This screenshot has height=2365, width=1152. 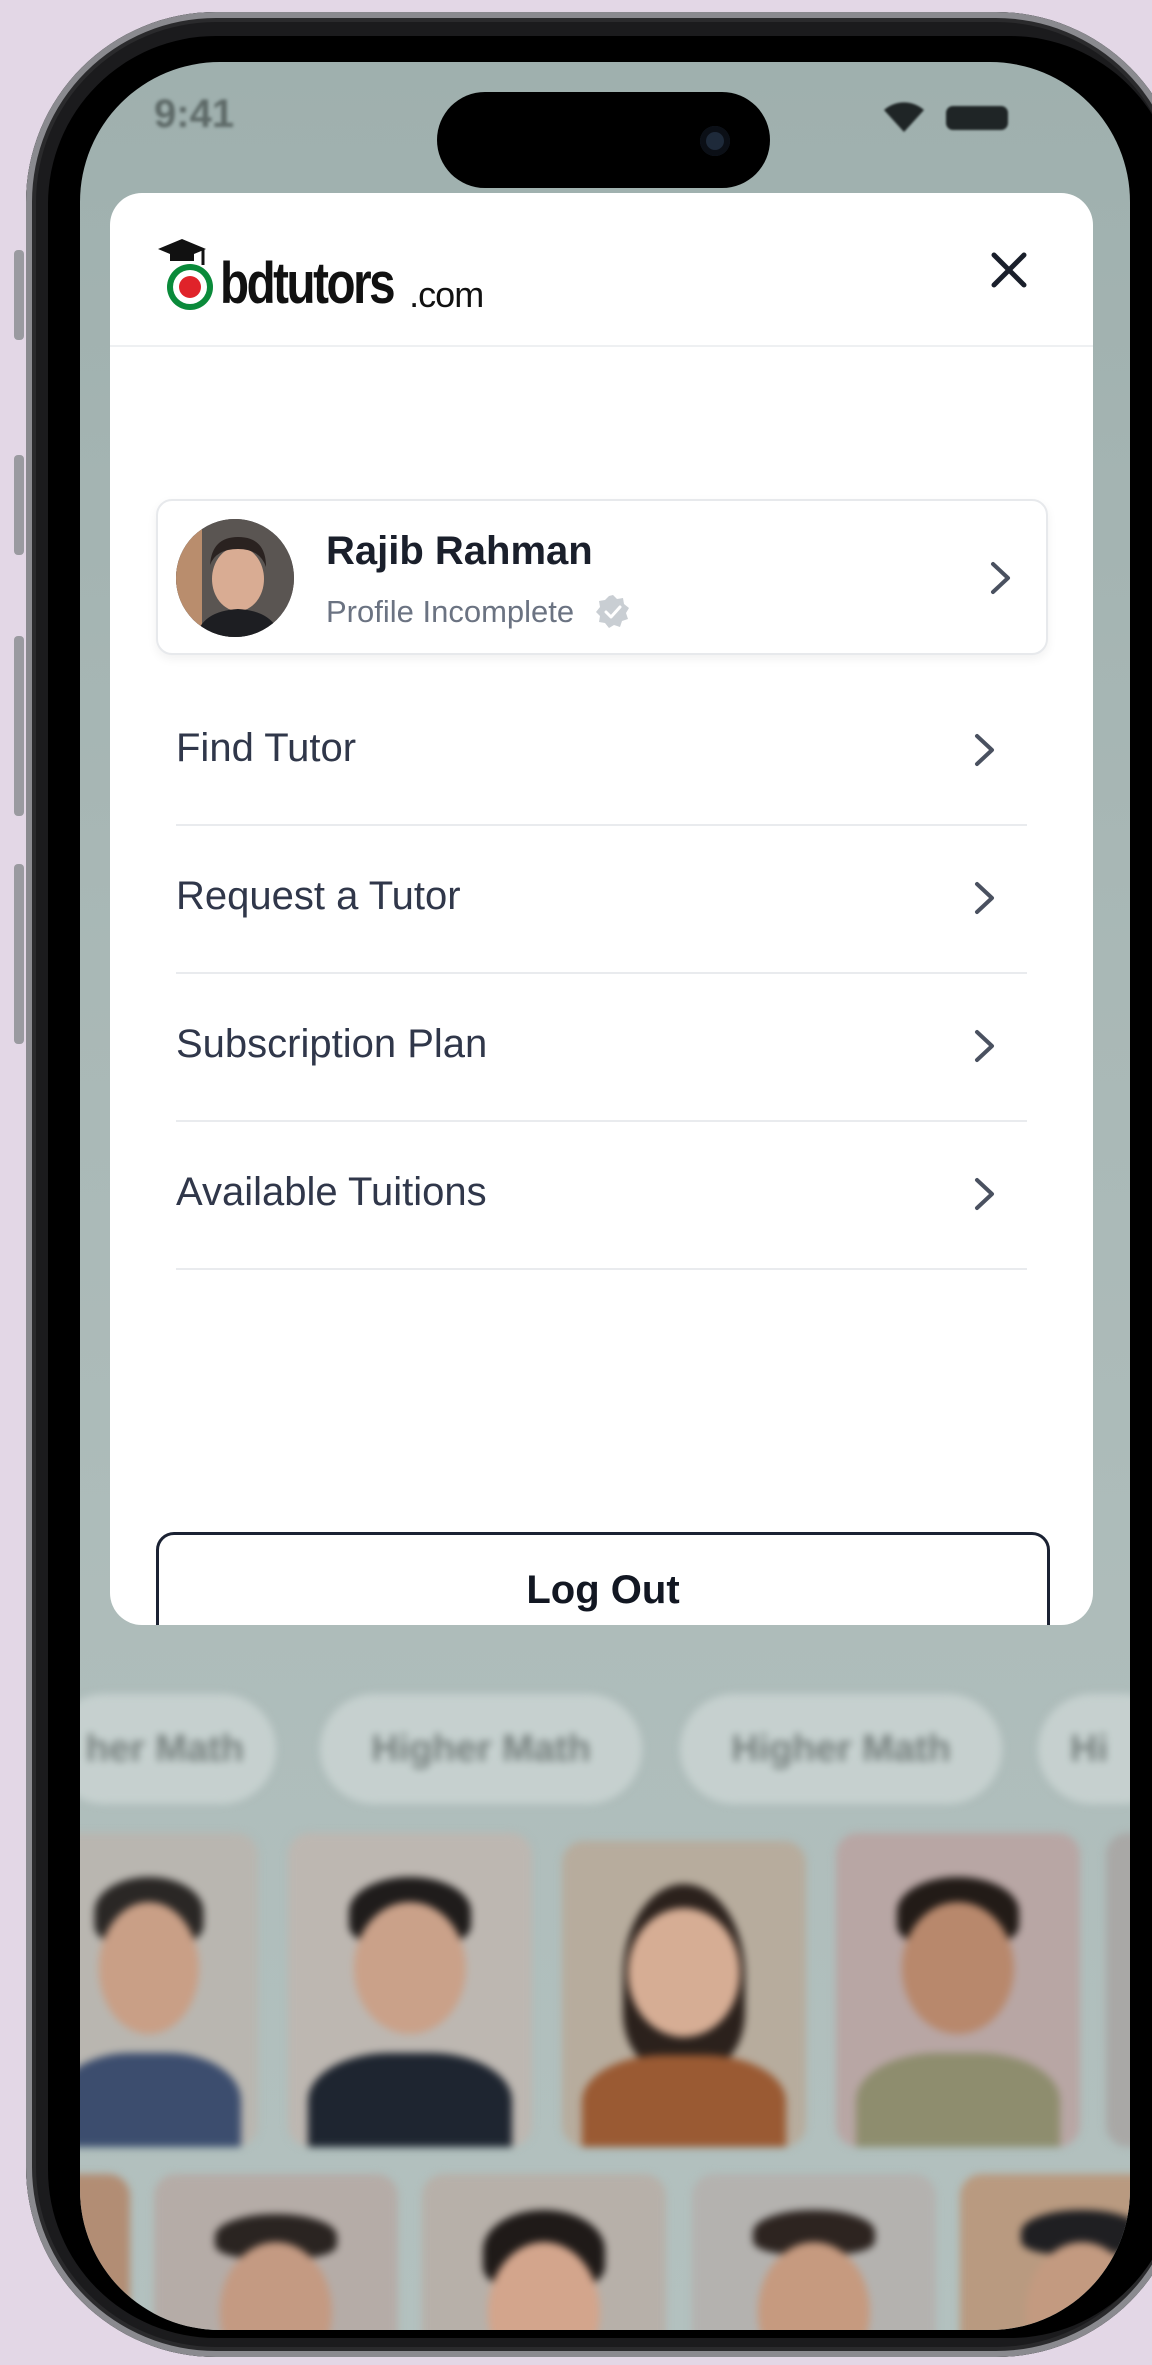 I want to click on menu-item-label: Subscription Plan, so click(x=332, y=1044).